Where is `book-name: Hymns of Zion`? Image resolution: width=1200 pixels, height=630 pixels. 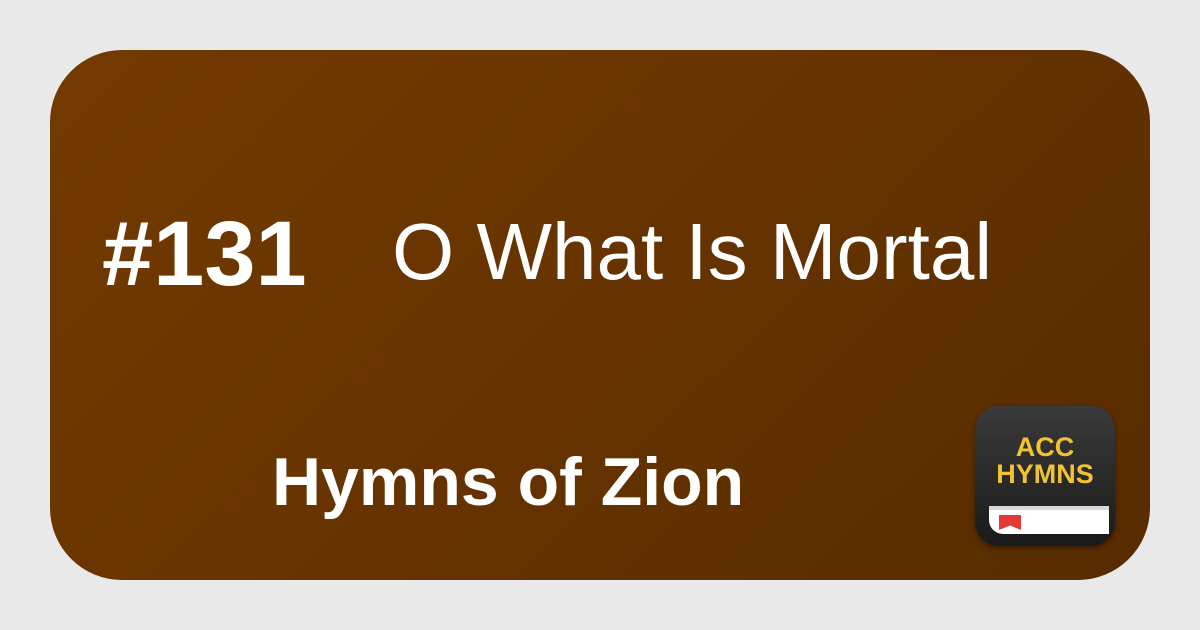 book-name: Hymns of Zion is located at coordinates (508, 482).